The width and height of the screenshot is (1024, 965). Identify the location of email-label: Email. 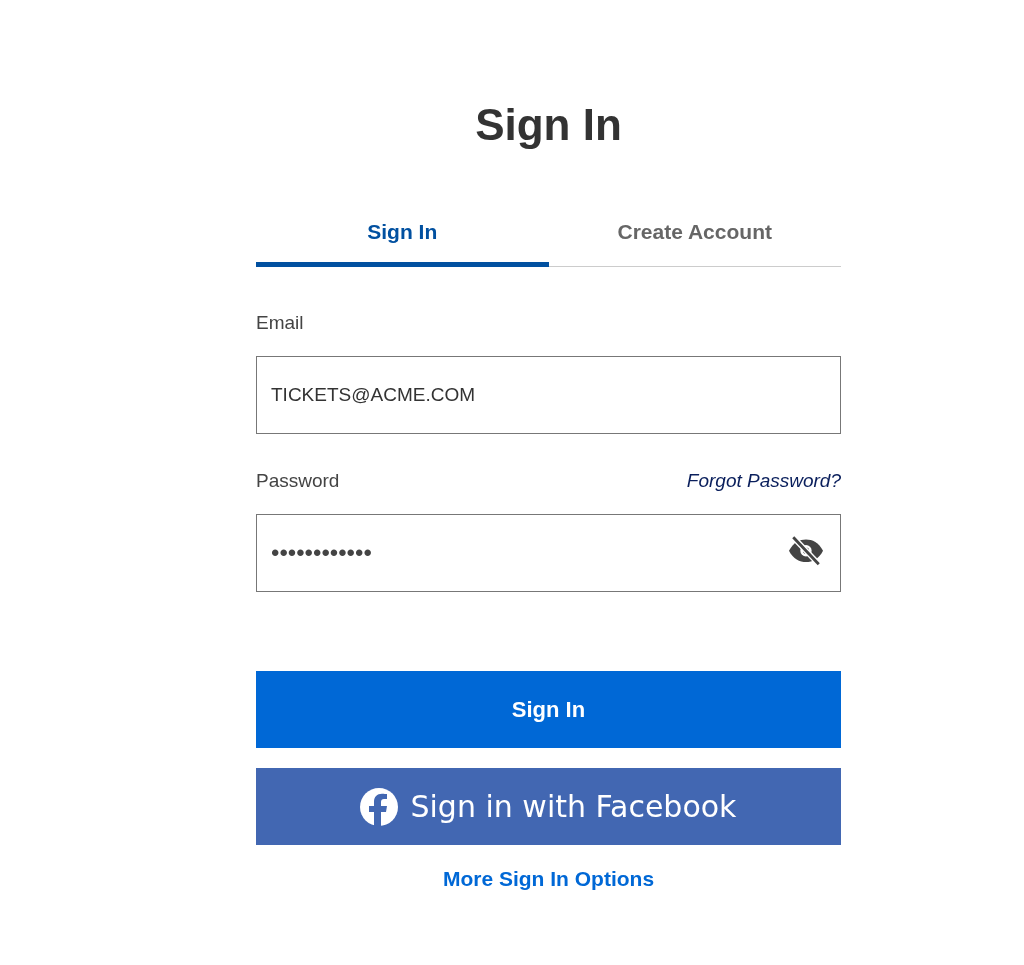
(280, 322).